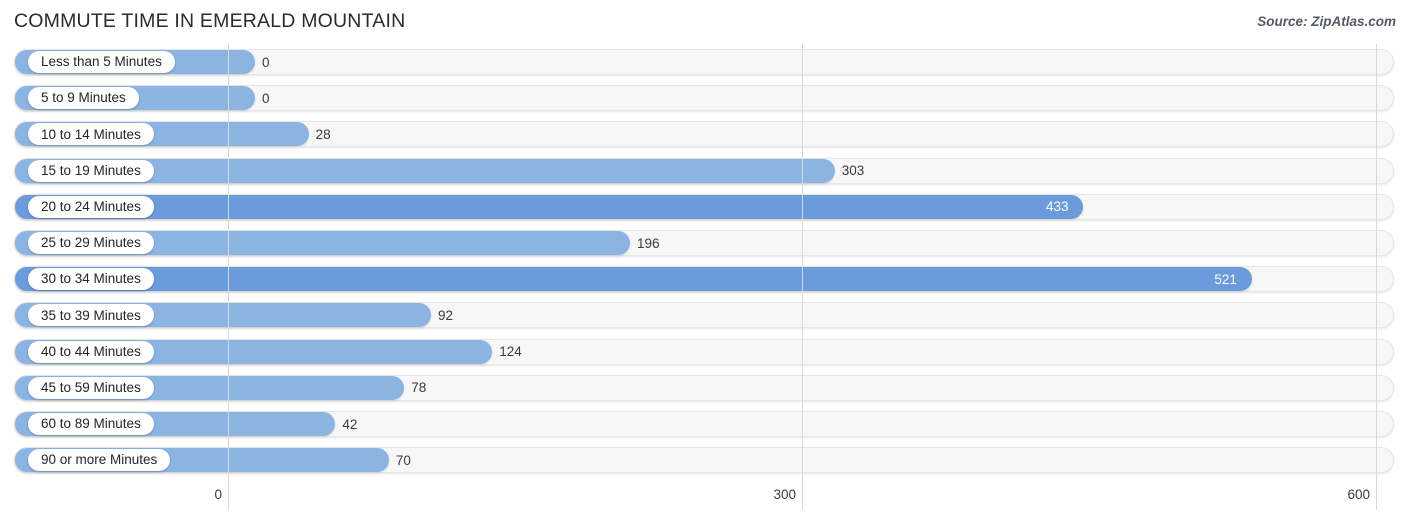 Image resolution: width=1406 pixels, height=522 pixels. I want to click on category-label: 10 to 14 Minutes, so click(91, 134).